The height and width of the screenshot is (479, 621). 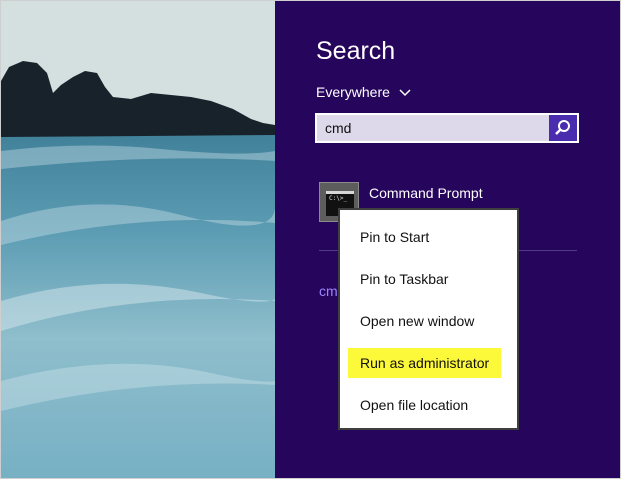 I want to click on menu-item-open-file-location: Open file location, so click(x=414, y=405).